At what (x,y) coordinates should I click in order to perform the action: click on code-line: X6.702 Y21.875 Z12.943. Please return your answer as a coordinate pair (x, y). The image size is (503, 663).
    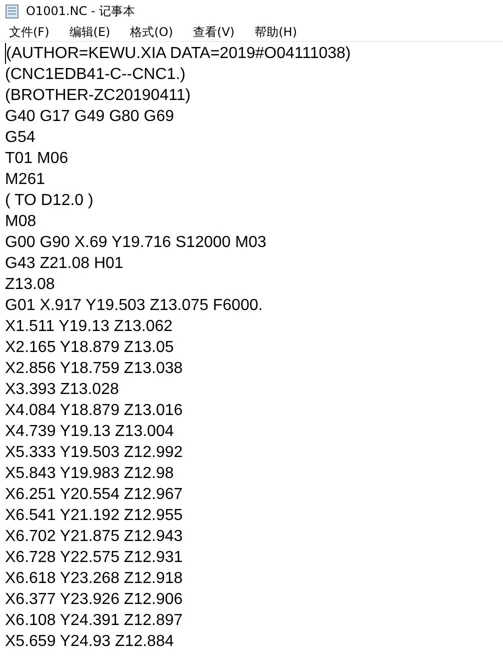
    Looking at the image, I should click on (94, 537).